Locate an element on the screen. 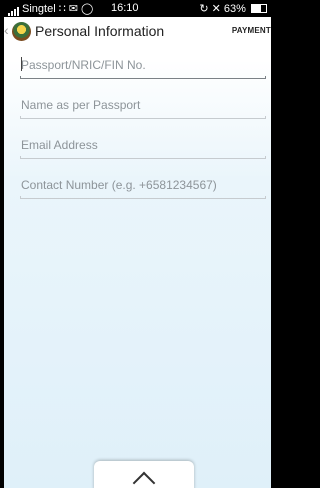 This screenshot has height=488, width=320. clock: 16:10 is located at coordinates (125, 8).